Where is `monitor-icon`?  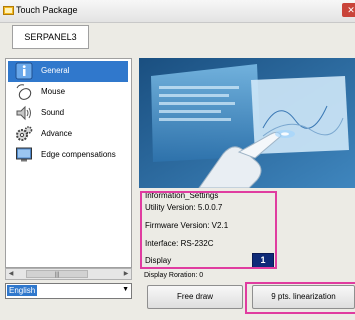
monitor-icon is located at coordinates (24, 154).